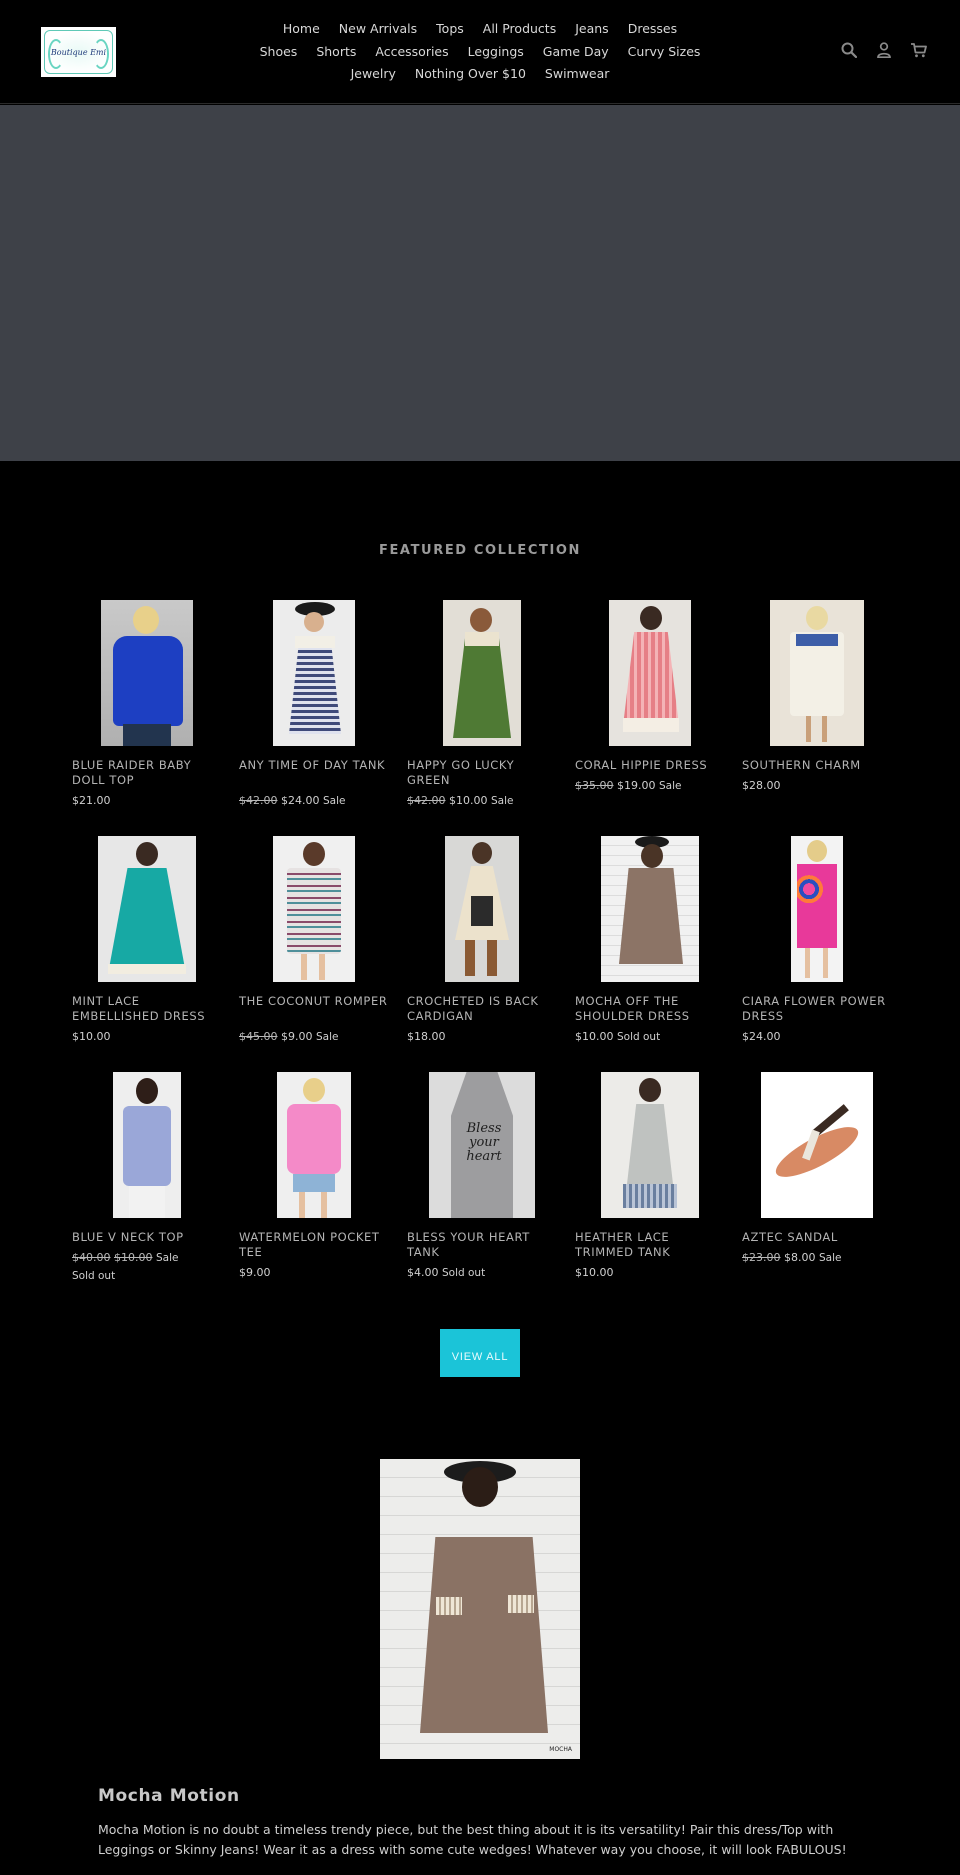 The image size is (960, 1875). I want to click on store-logo: Boutique Emi, so click(78, 52).